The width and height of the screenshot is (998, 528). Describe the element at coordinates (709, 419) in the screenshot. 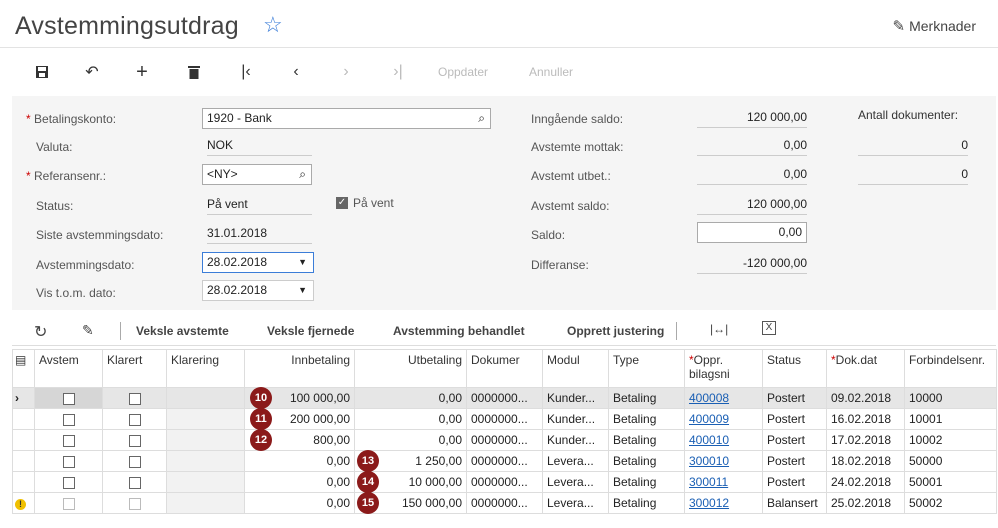

I see `orig-ref-link: 400009` at that location.